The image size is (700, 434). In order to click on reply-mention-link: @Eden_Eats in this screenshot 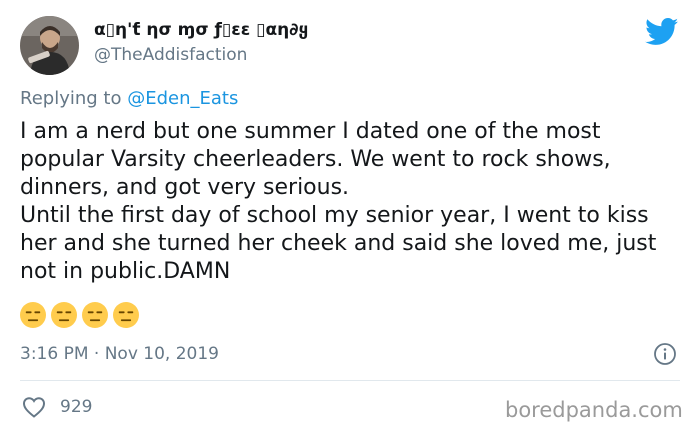, I will do `click(182, 98)`.